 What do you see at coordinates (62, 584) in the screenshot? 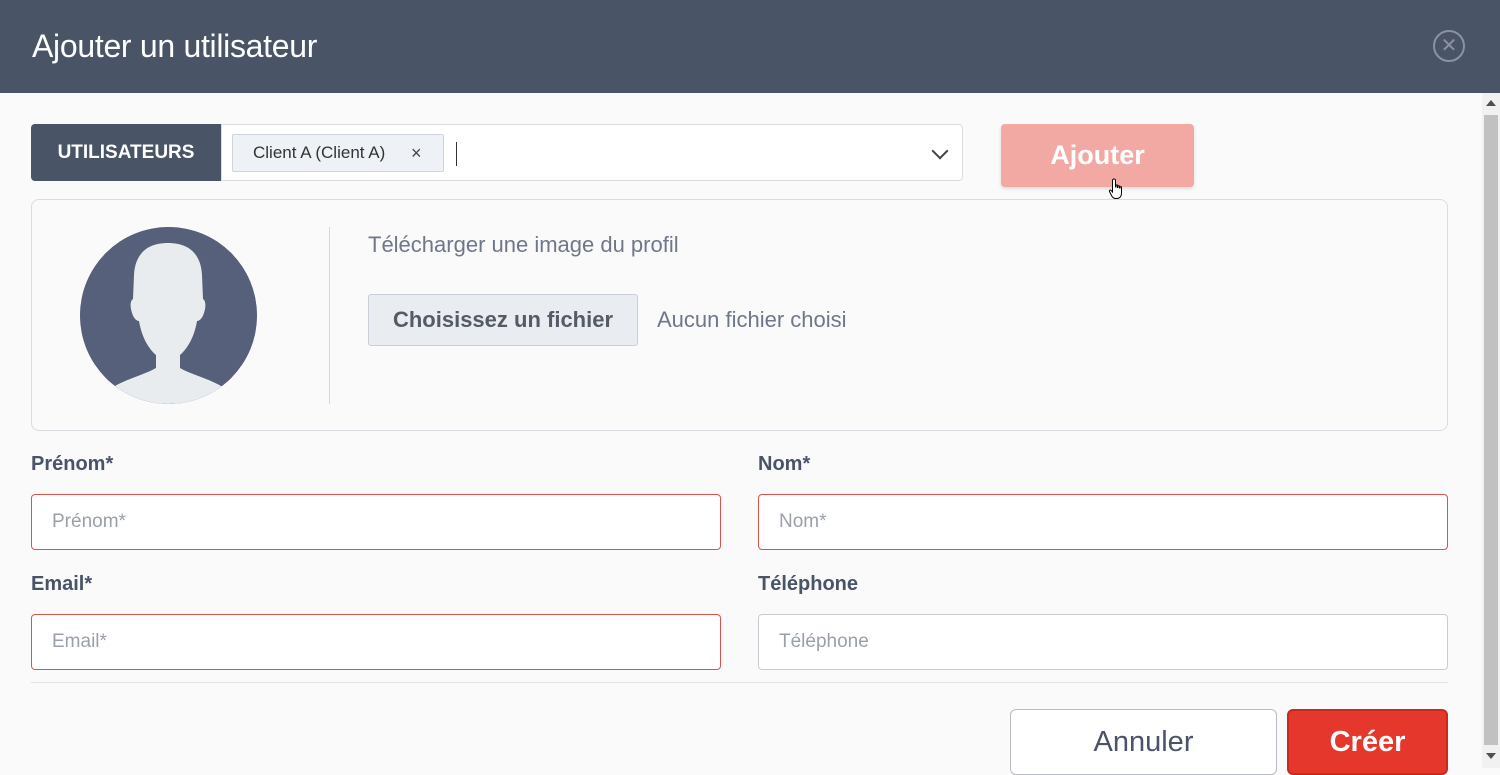
I see `email-label: Email*` at bounding box center [62, 584].